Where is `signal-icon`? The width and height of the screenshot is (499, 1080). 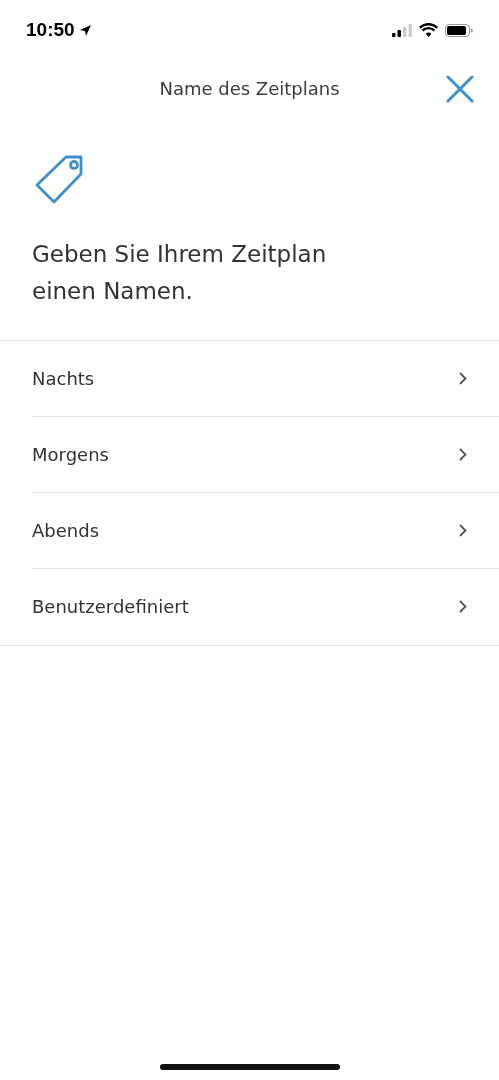 signal-icon is located at coordinates (402, 30).